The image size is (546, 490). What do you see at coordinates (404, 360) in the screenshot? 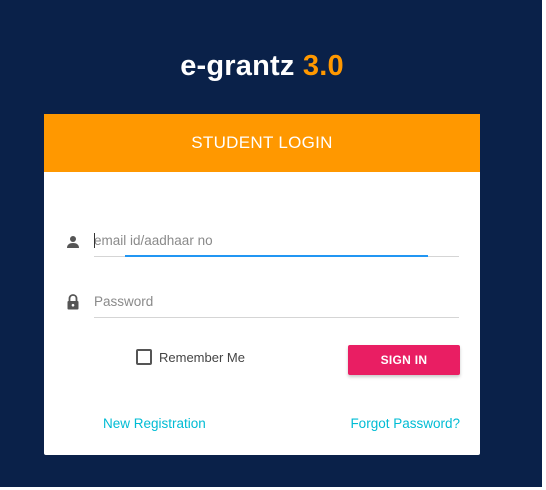
I see `signin-button: SIGN IN` at bounding box center [404, 360].